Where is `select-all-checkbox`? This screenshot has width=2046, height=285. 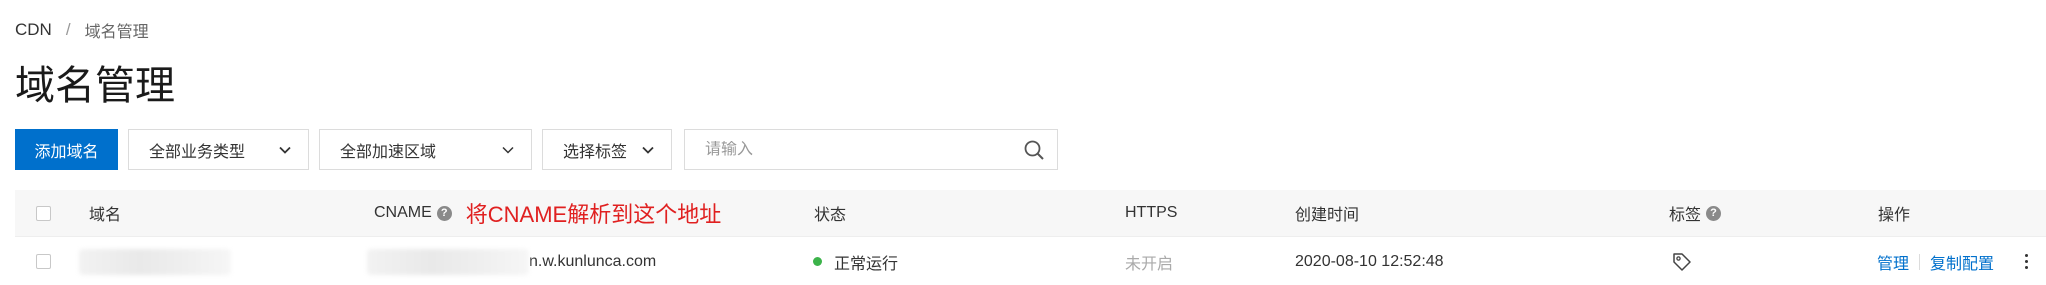 select-all-checkbox is located at coordinates (43, 213).